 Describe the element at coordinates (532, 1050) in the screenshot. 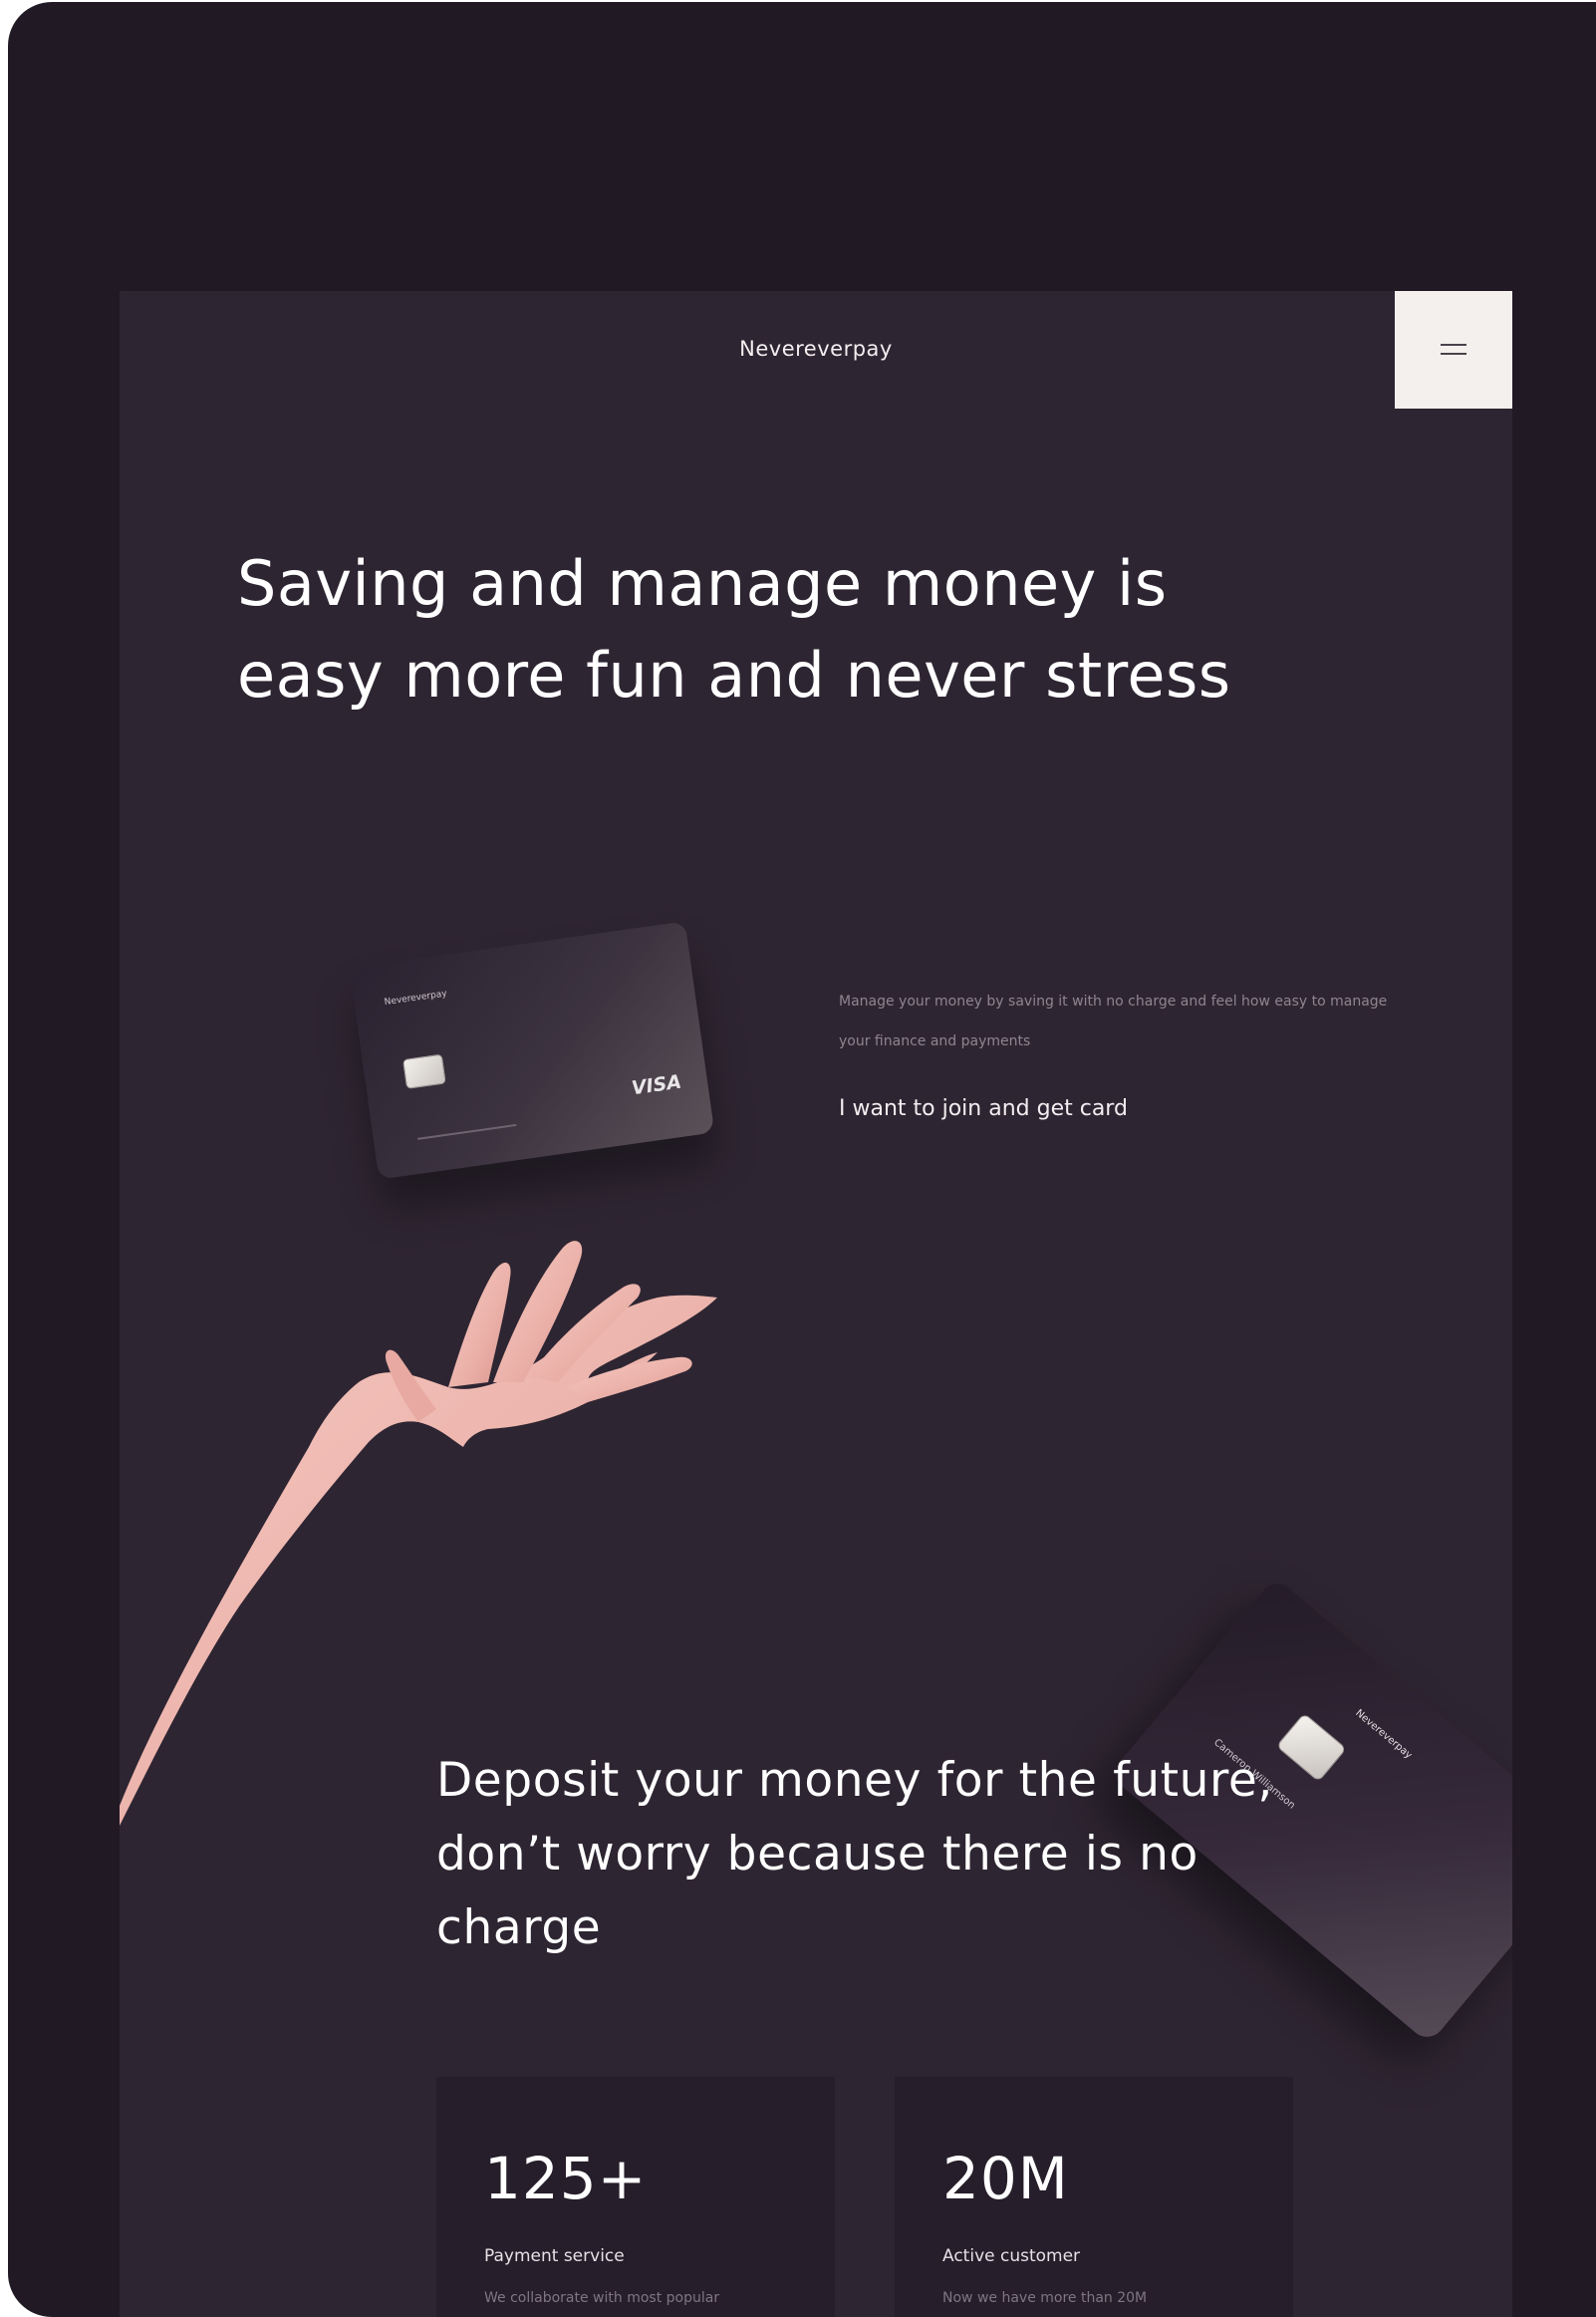

I see `card-front-image: Nevereverpay VISA` at that location.